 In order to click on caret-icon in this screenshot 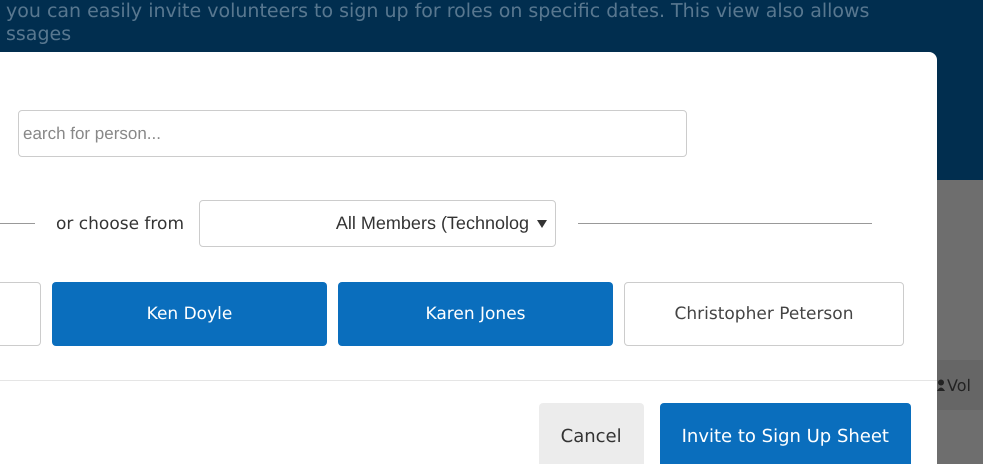, I will do `click(542, 224)`.